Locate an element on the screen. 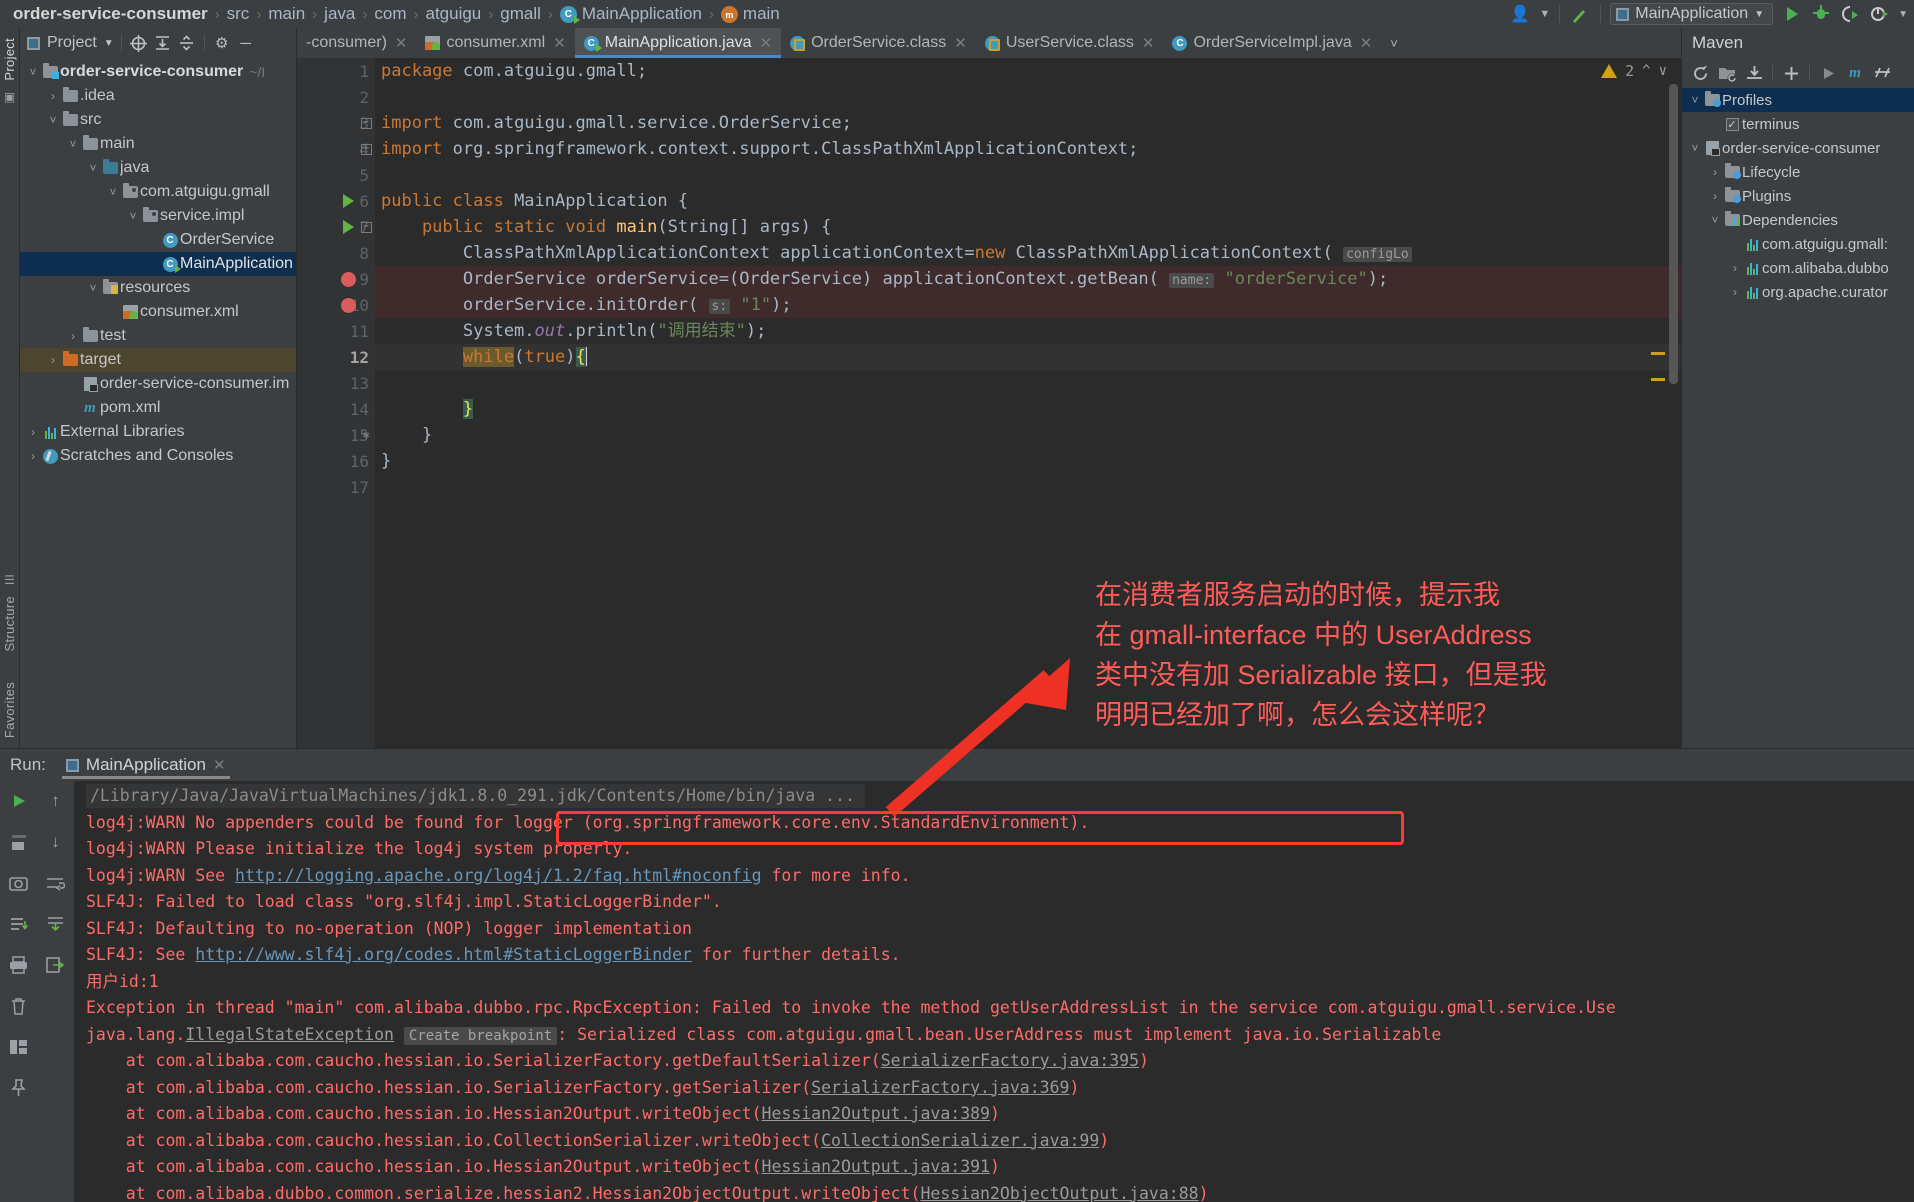 Image resolution: width=1914 pixels, height=1202 pixels. rerun-icon is located at coordinates (19, 801).